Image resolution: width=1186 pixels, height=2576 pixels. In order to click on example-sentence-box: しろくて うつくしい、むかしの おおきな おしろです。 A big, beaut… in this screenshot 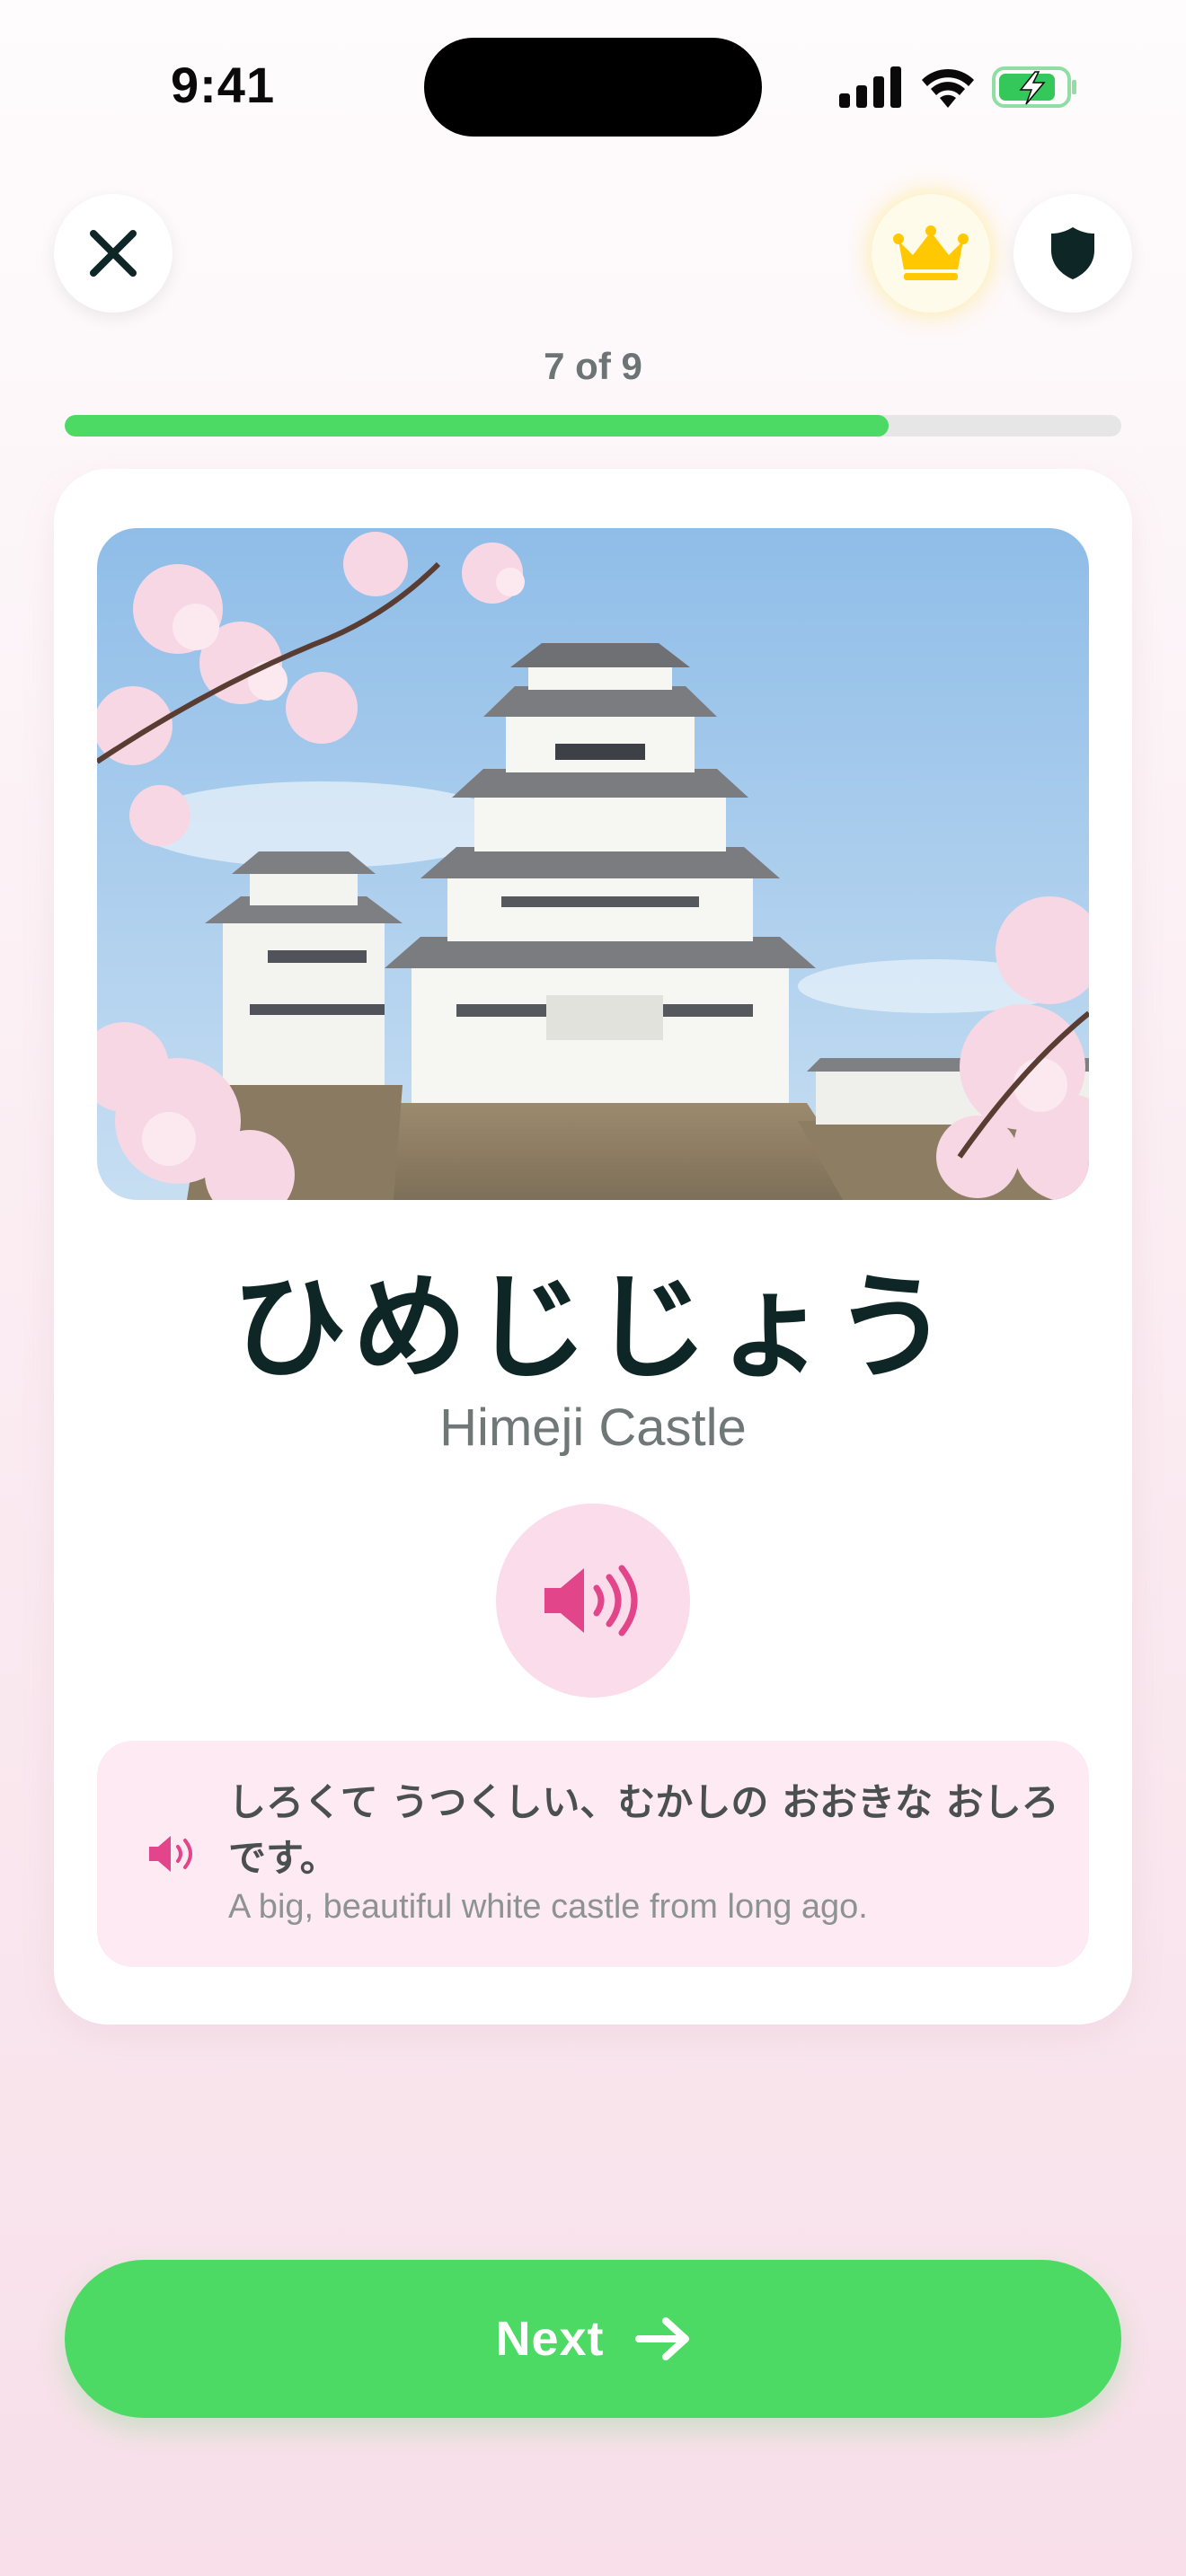, I will do `click(593, 1854)`.